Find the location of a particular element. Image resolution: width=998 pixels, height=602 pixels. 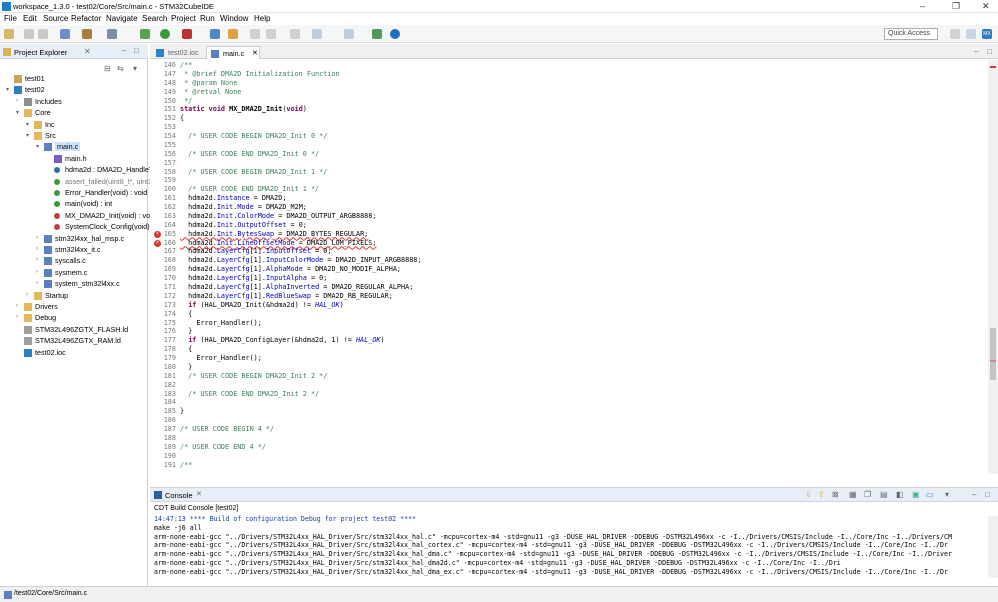

minimize-editor-icon: – is located at coordinates (976, 51).